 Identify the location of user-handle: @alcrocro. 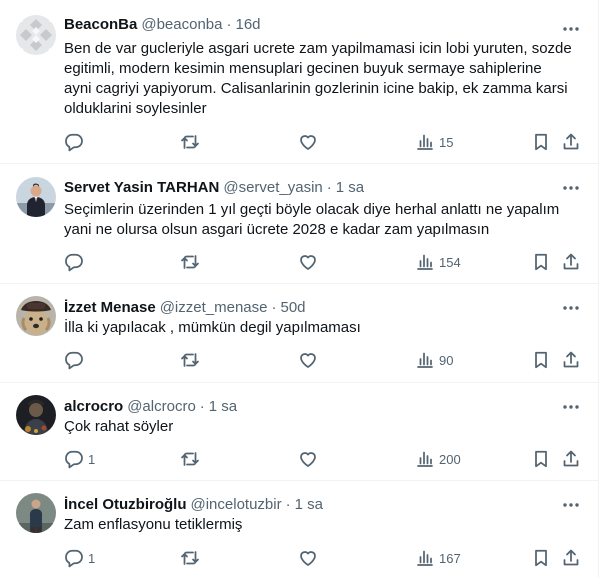
(161, 406).